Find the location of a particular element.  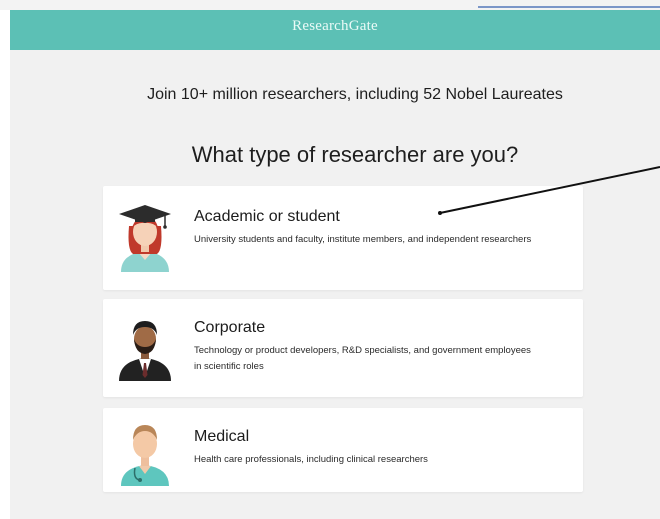

brand-logo-text: ResearchGate is located at coordinates (335, 26).